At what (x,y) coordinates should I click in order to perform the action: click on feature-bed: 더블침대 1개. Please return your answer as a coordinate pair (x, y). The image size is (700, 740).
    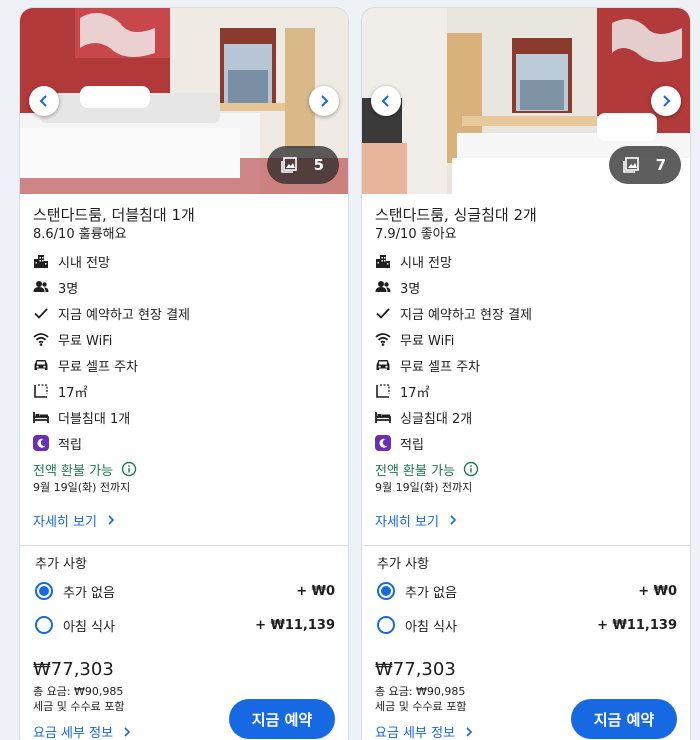
    Looking at the image, I should click on (190, 417).